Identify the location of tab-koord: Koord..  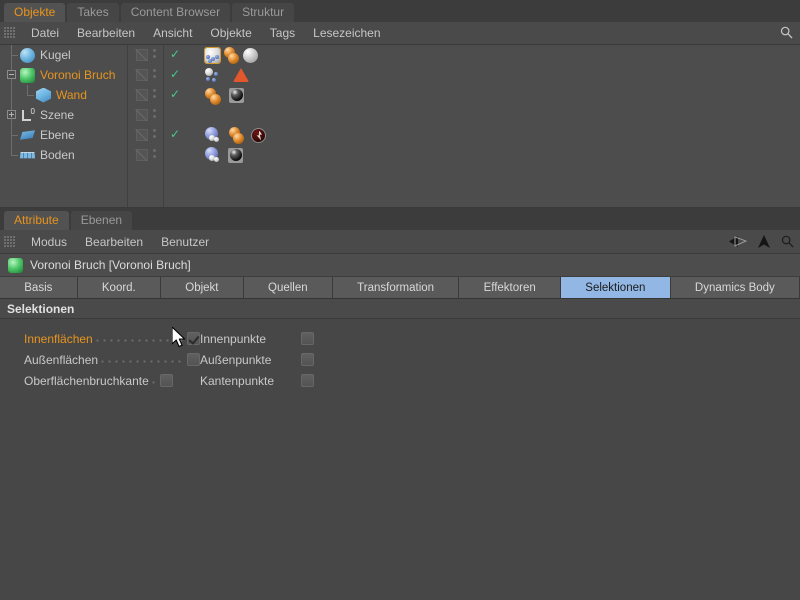
(119, 287).